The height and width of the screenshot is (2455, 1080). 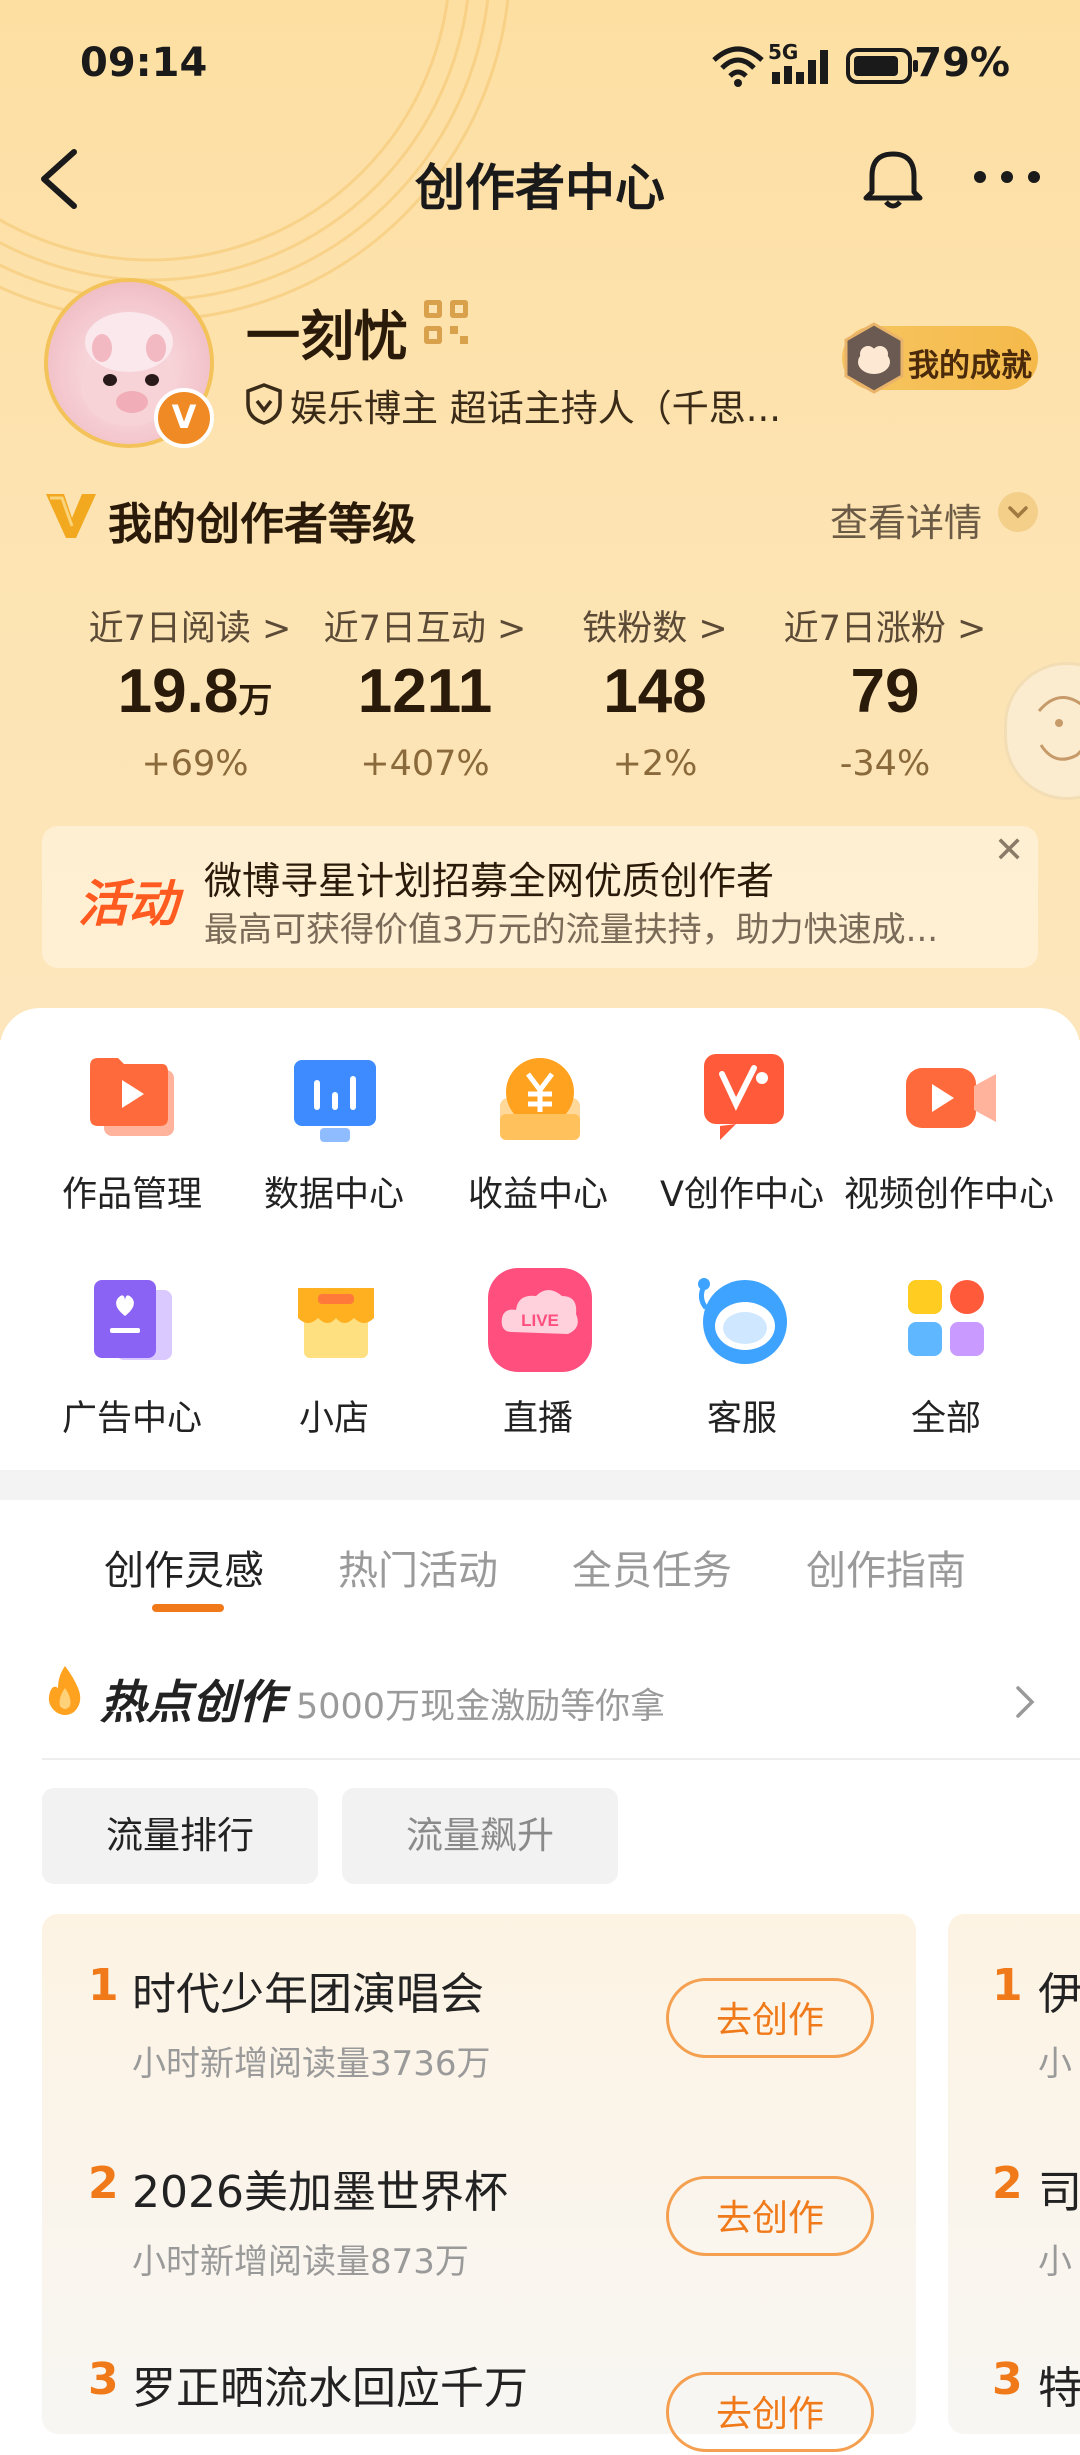 What do you see at coordinates (195, 764) in the screenshot?
I see `stat-change-reads: +69%` at bounding box center [195, 764].